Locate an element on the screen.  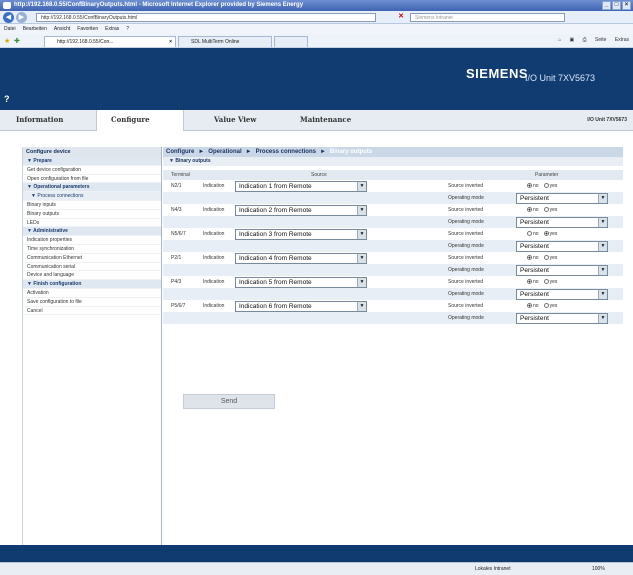
add-favorite-icon: ✚ is located at coordinates (17, 41).